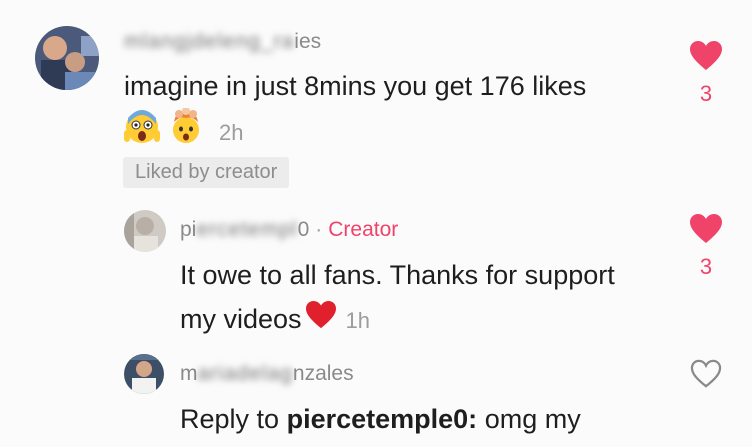 The image size is (752, 447). Describe the element at coordinates (231, 132) in the screenshot. I see `comment-time: 2h` at that location.